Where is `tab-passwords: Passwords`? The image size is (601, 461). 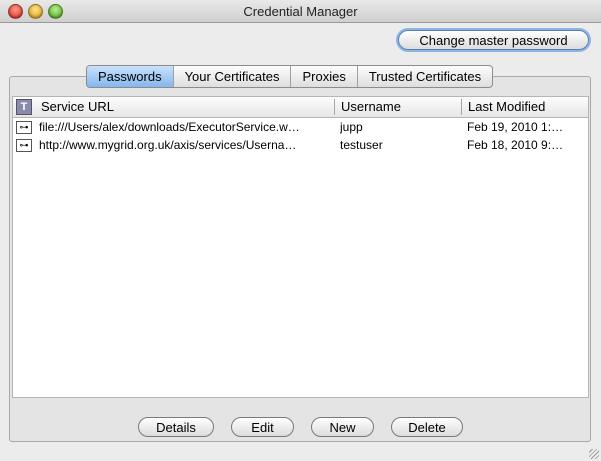 tab-passwords: Passwords is located at coordinates (130, 76).